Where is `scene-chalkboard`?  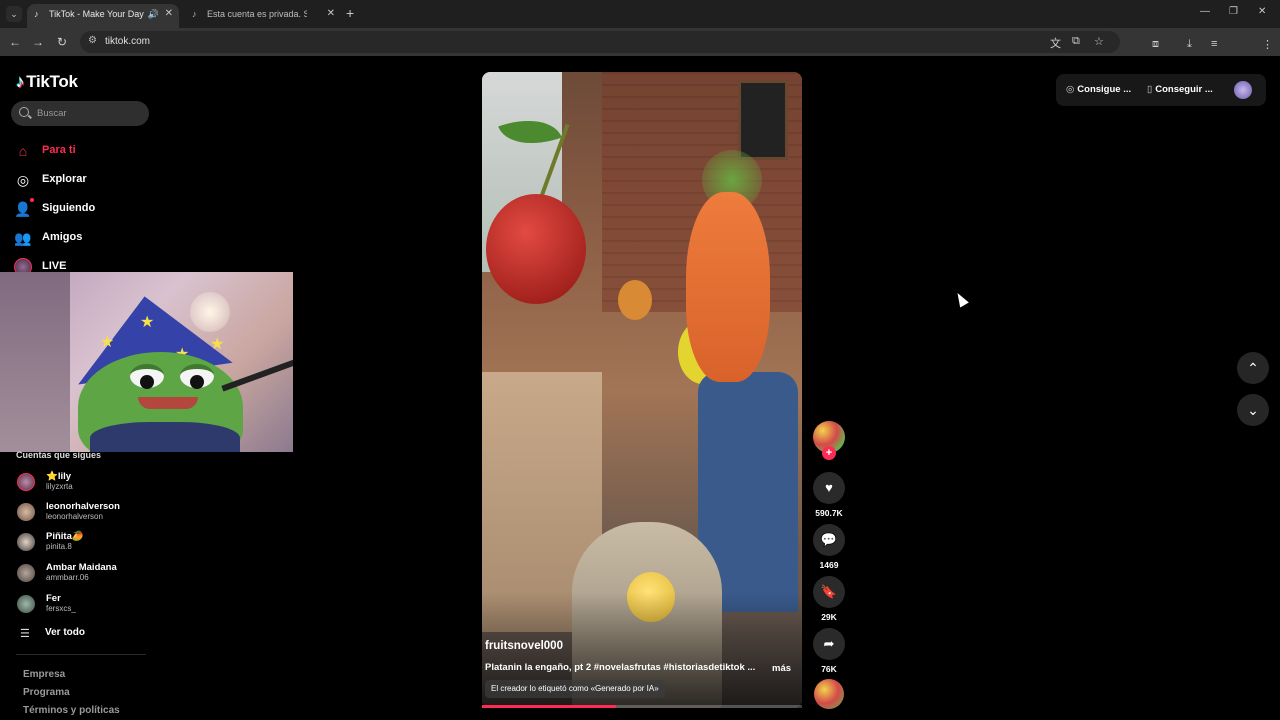 scene-chalkboard is located at coordinates (763, 120).